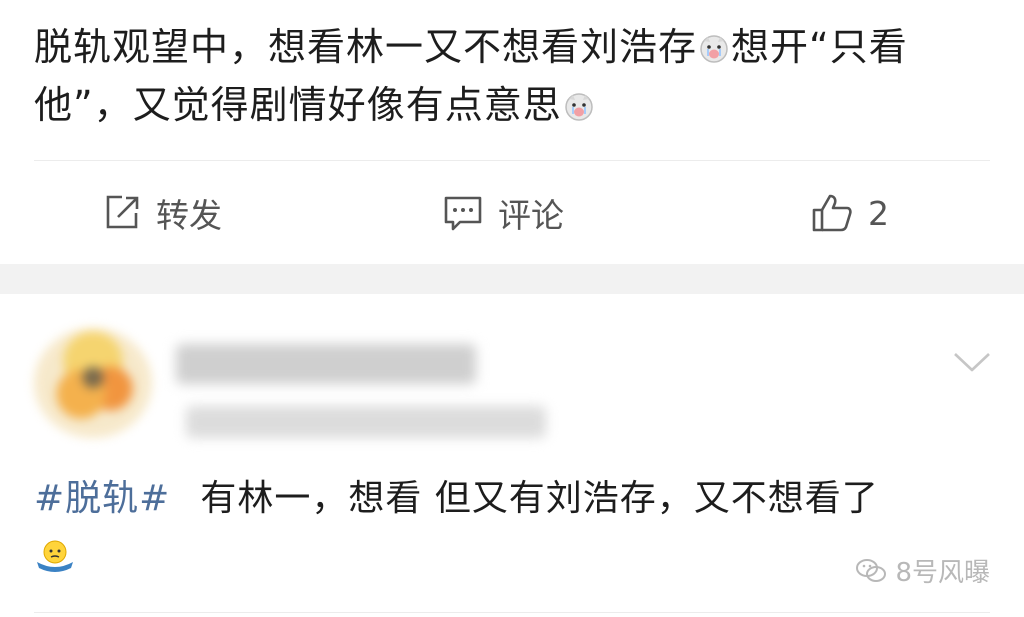  I want to click on action-bar: 转发 评论 2, so click(512, 214).